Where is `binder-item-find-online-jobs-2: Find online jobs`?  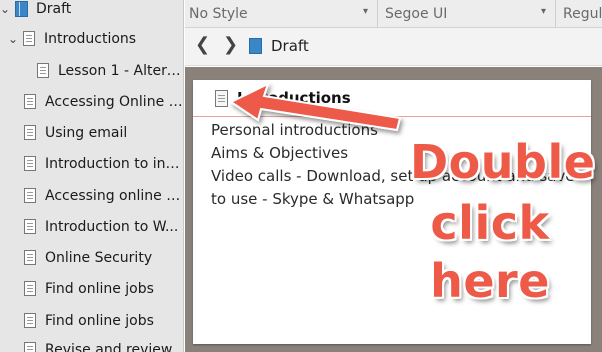
binder-item-find-online-jobs-2: Find online jobs is located at coordinates (103, 320).